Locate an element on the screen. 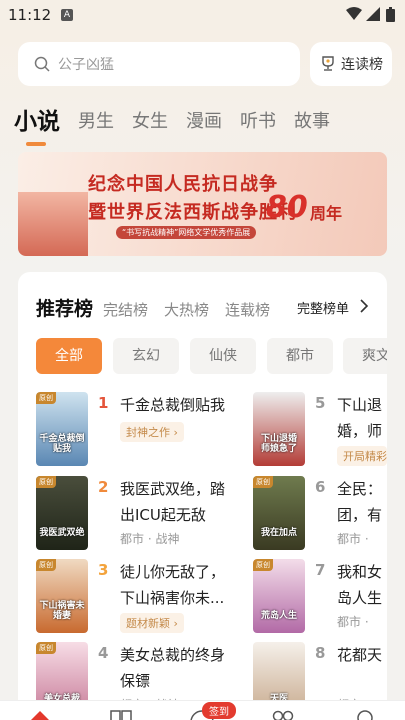 Image resolution: width=405 pixels, height=720 pixels. book-rank: 5 is located at coordinates (320, 403).